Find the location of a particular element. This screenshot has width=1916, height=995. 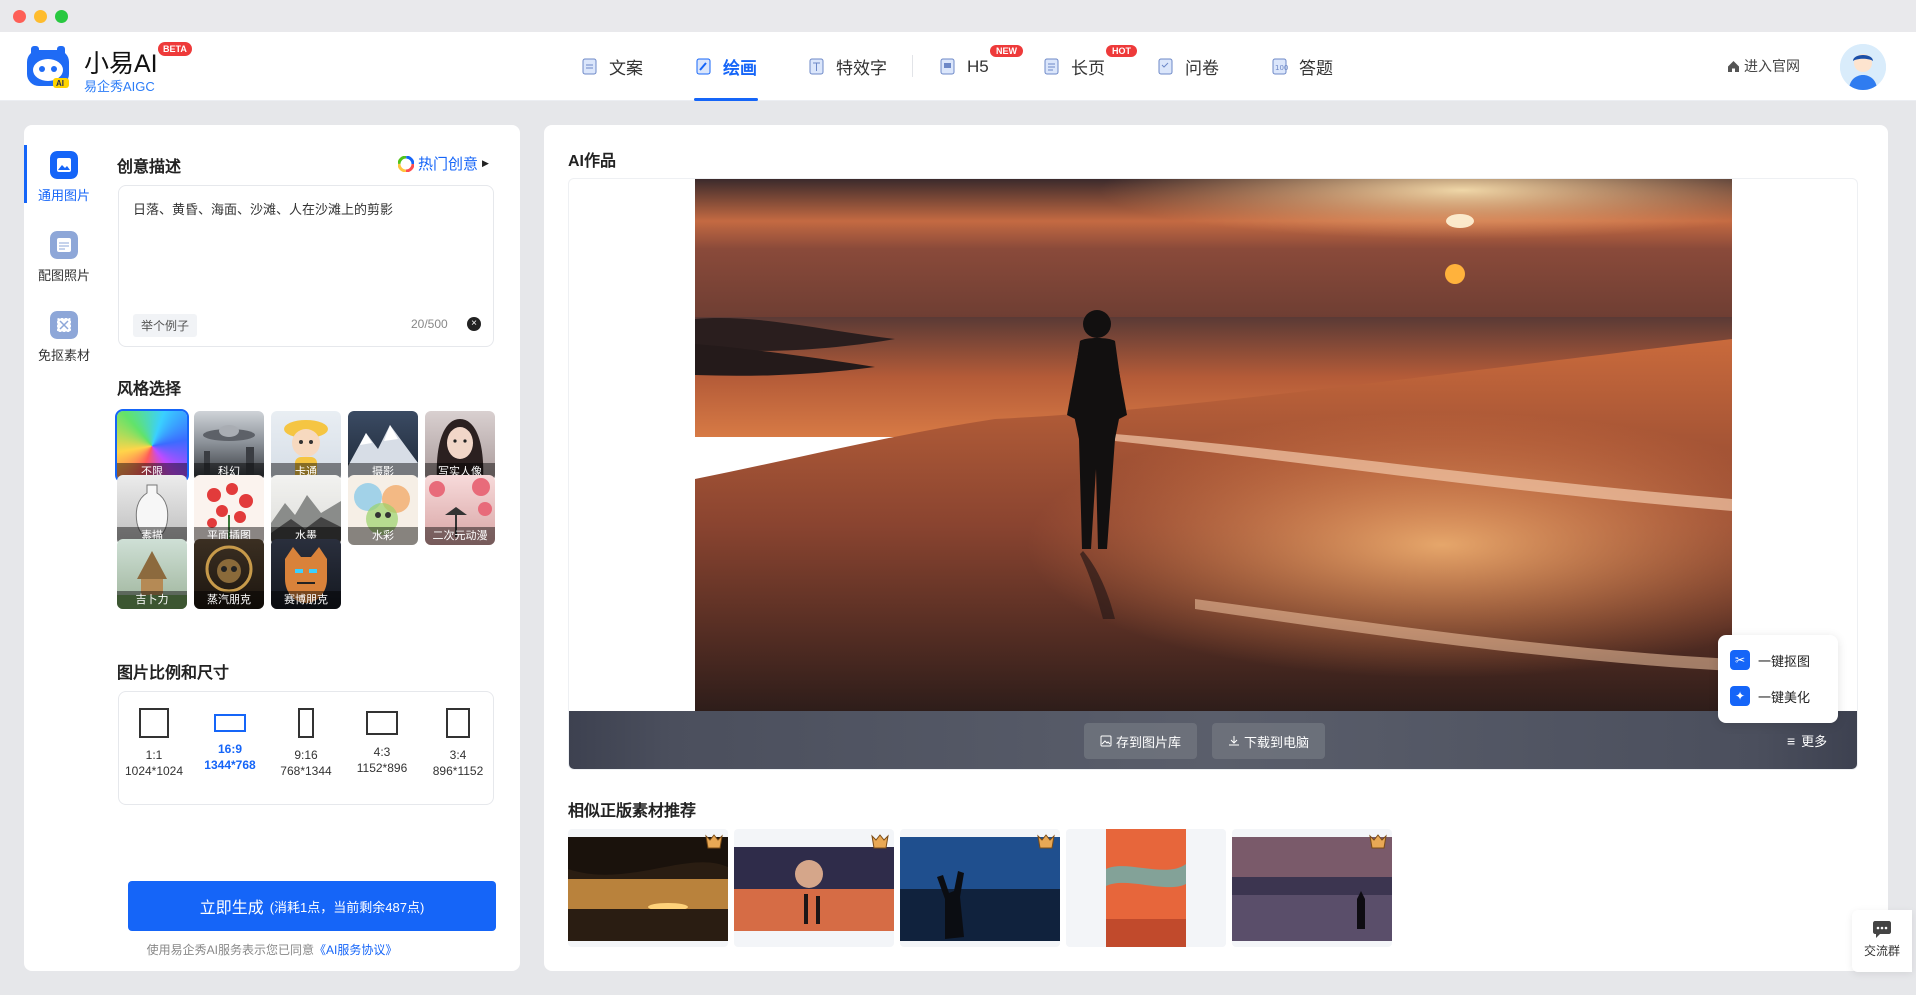

nav-item-painting: 绘画 is located at coordinates (725, 66).